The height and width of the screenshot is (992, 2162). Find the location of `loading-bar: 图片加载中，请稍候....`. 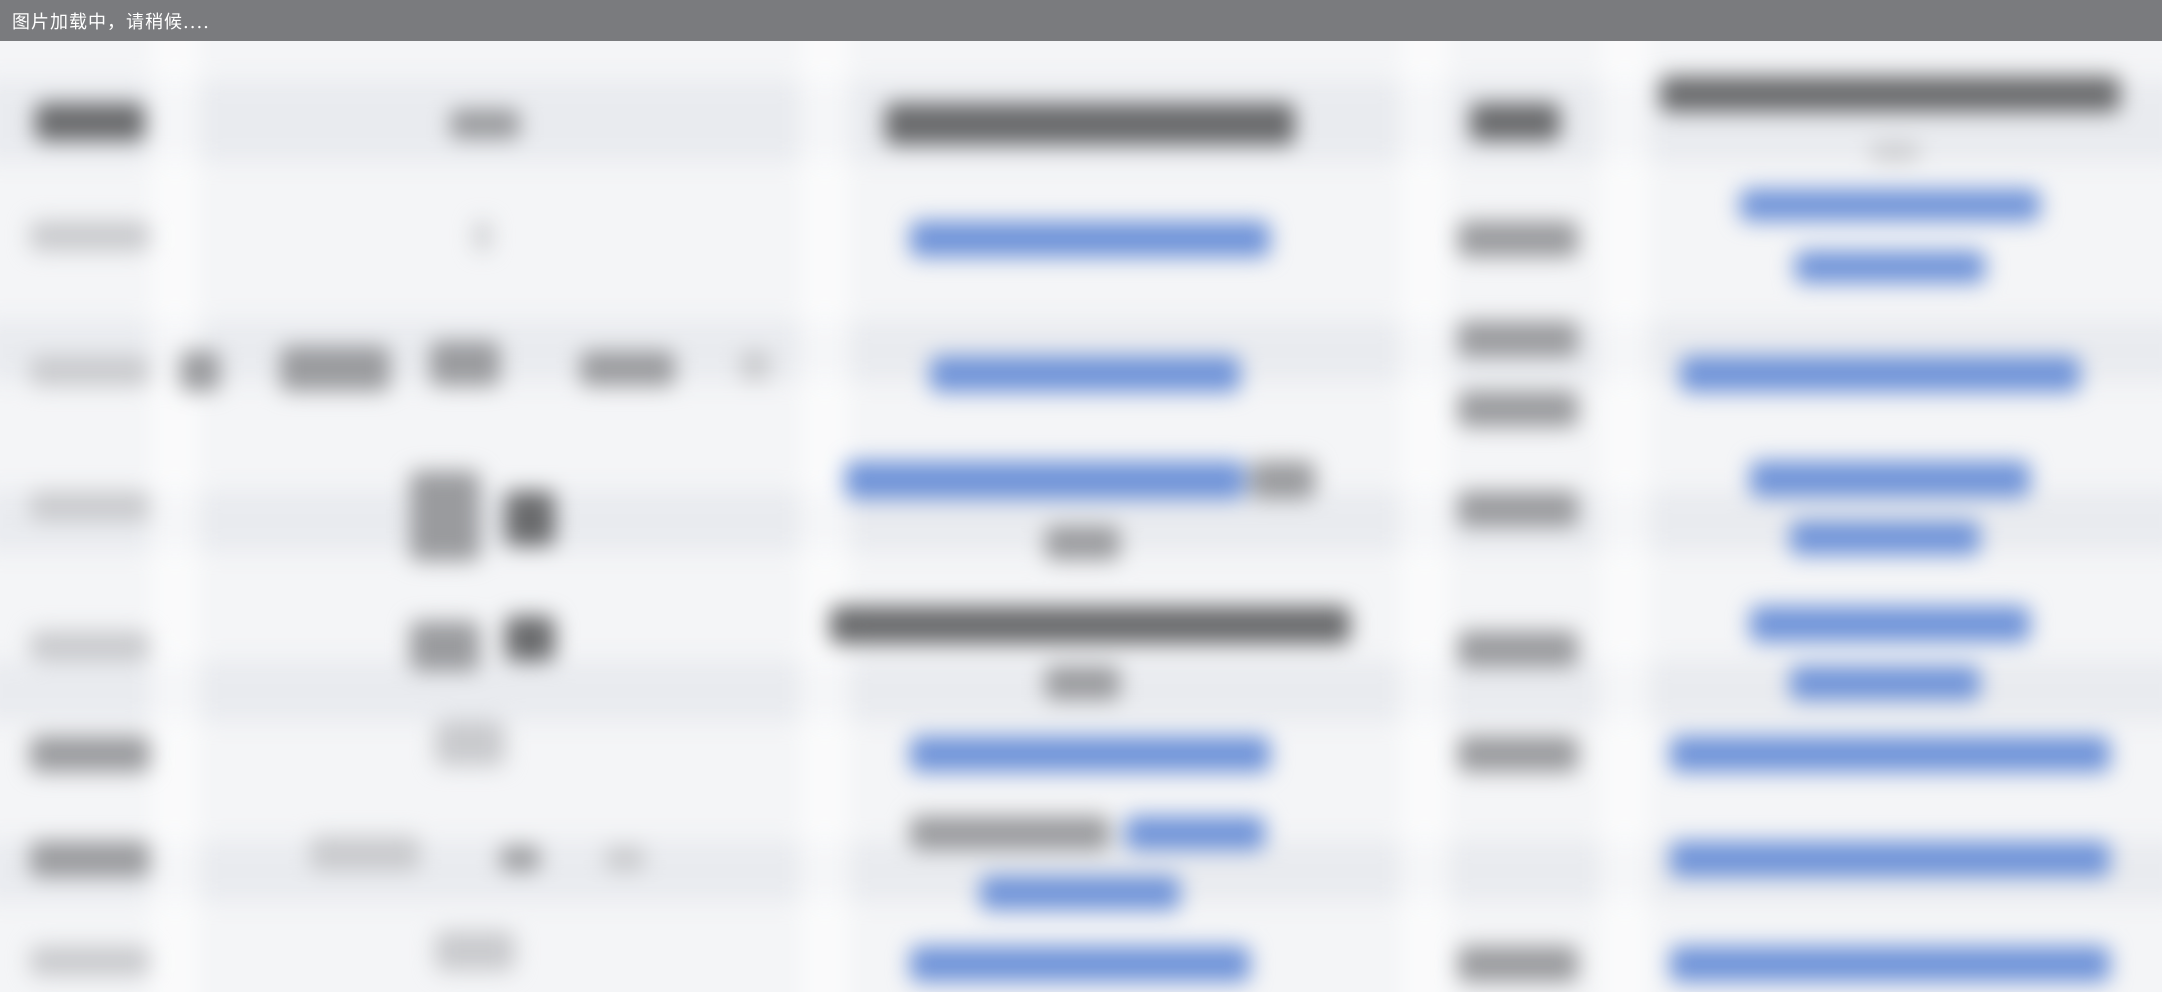

loading-bar: 图片加载中，请稍候.... is located at coordinates (1081, 20).